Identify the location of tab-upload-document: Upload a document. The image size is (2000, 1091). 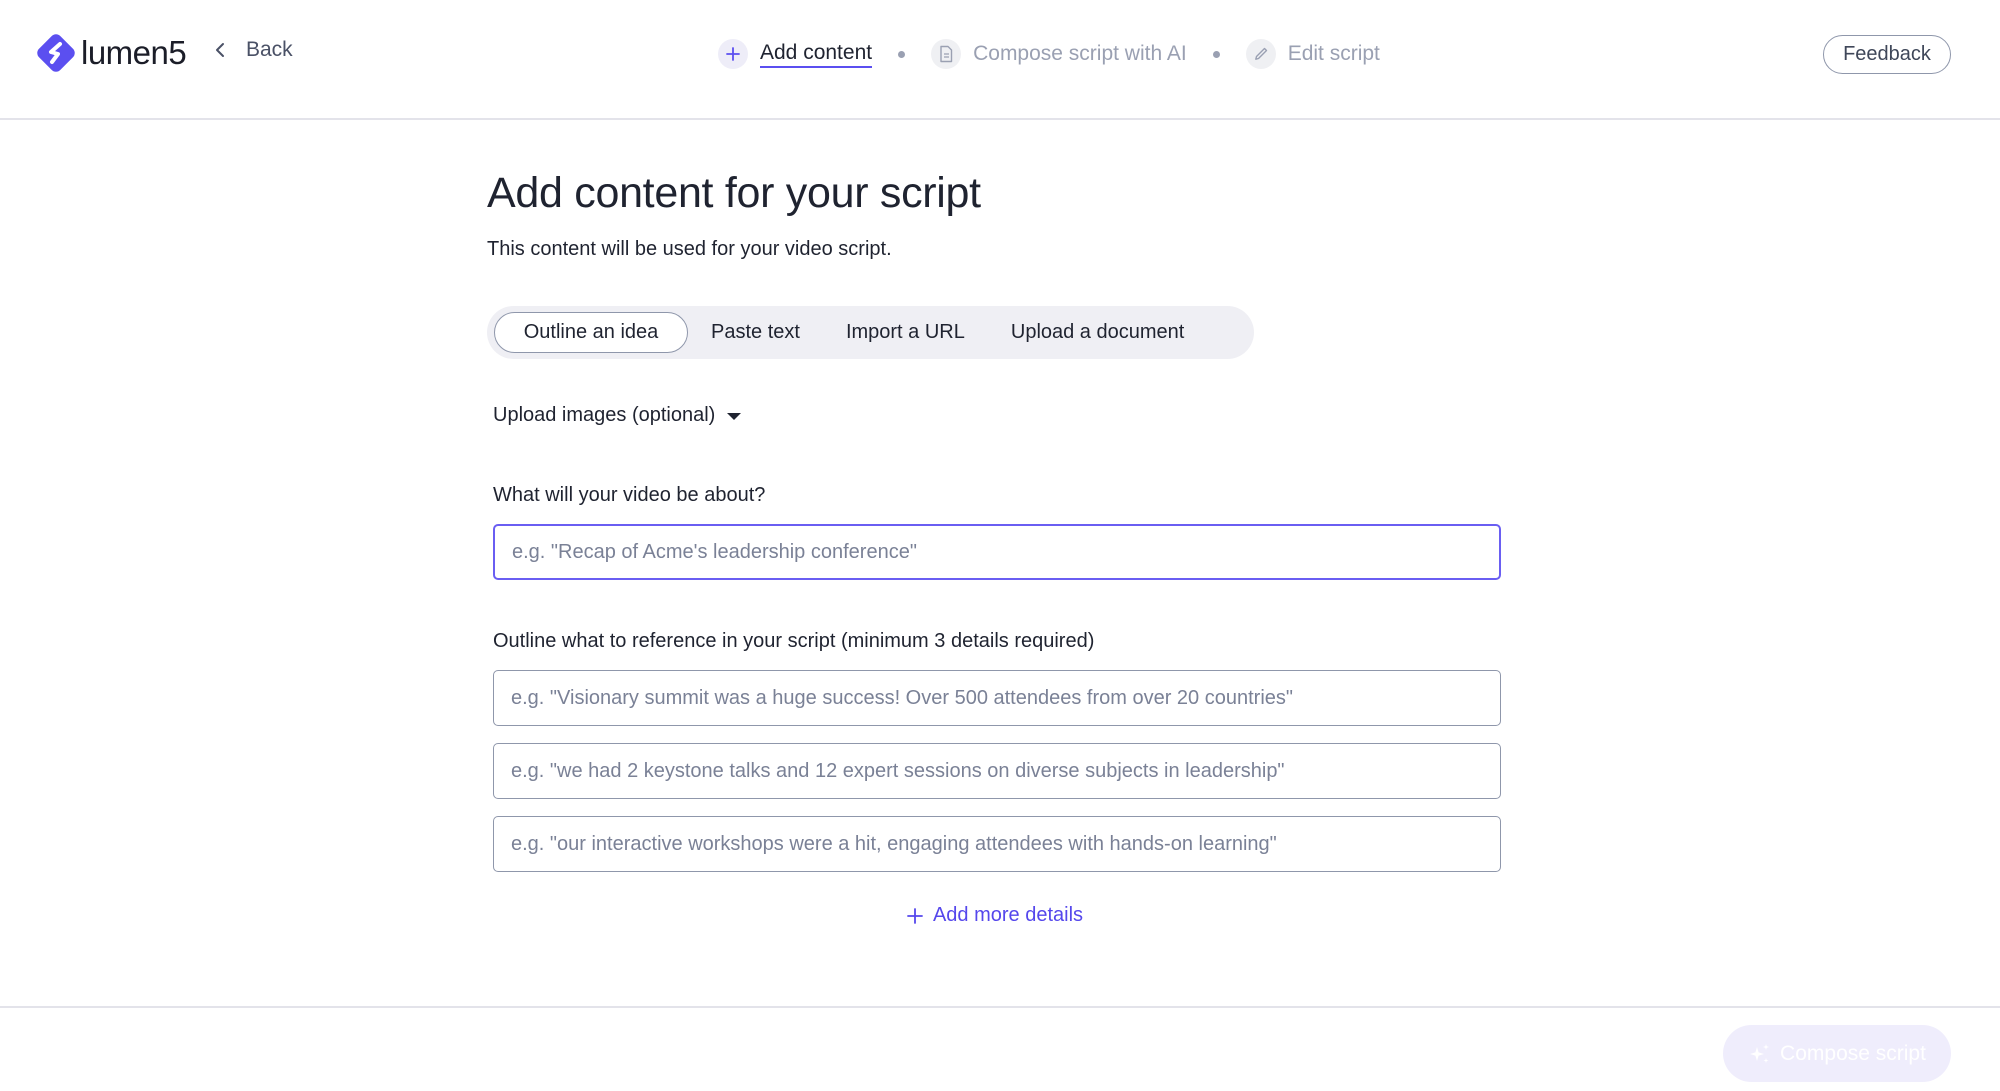
(1097, 332).